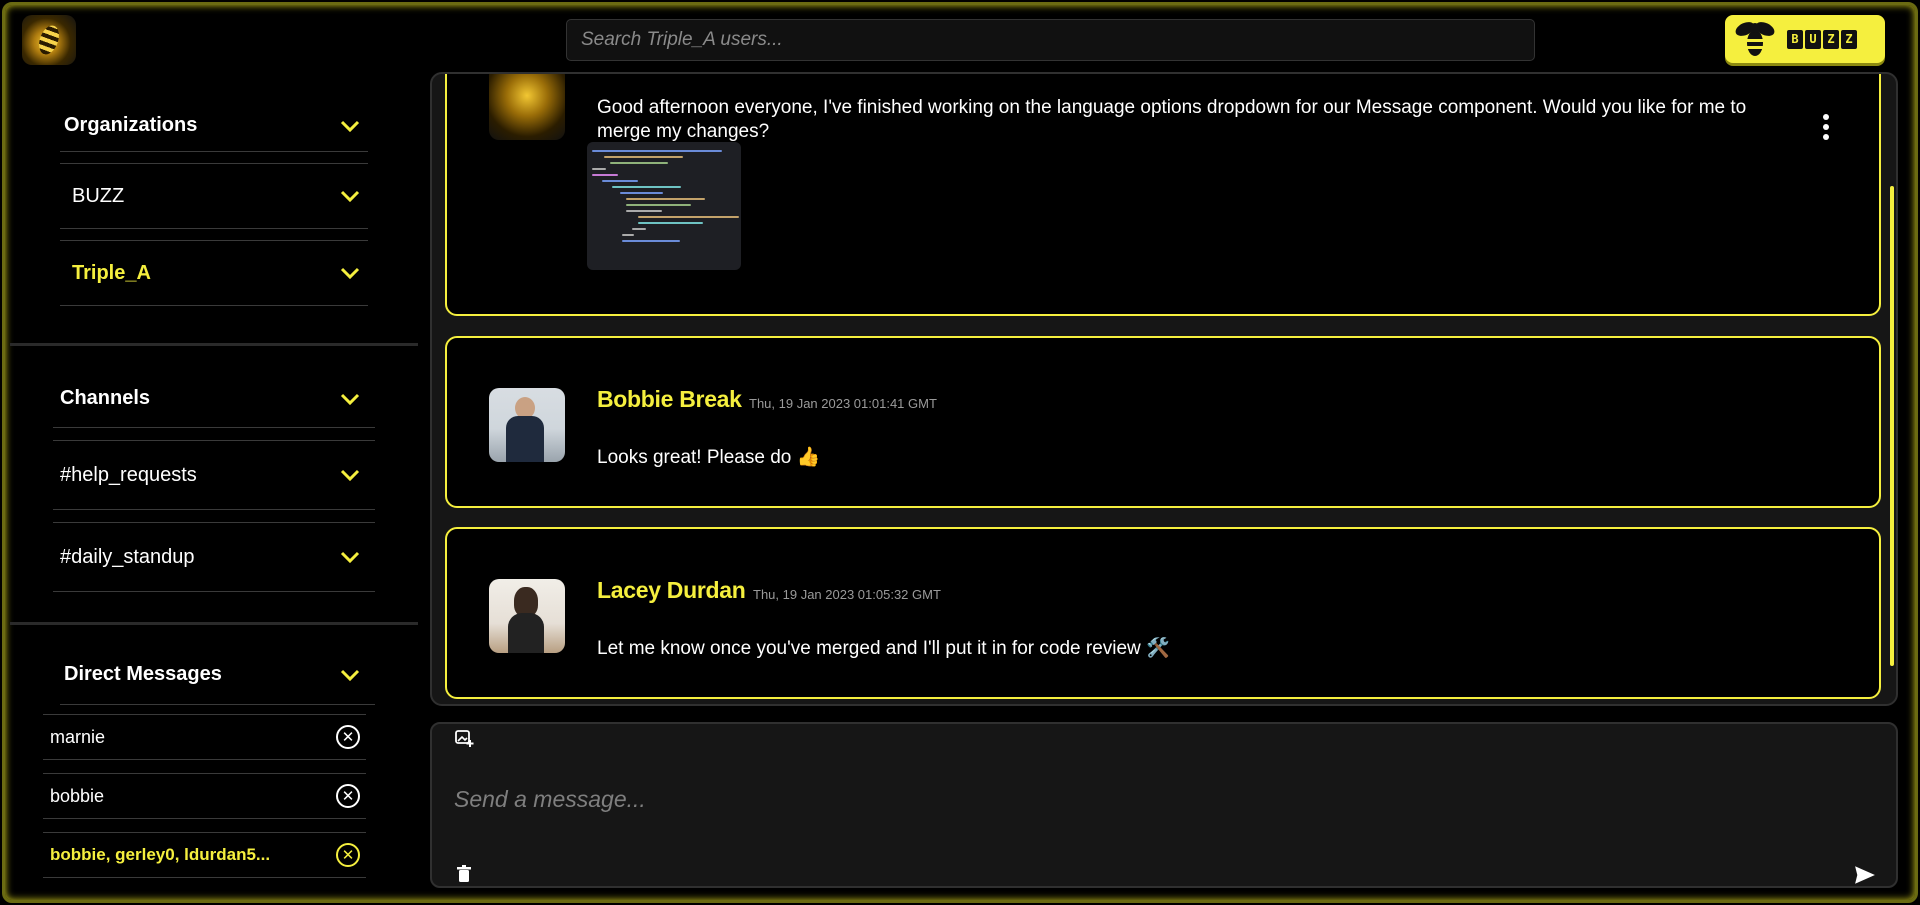  What do you see at coordinates (214, 126) in the screenshot?
I see `organizations-header: Organizations` at bounding box center [214, 126].